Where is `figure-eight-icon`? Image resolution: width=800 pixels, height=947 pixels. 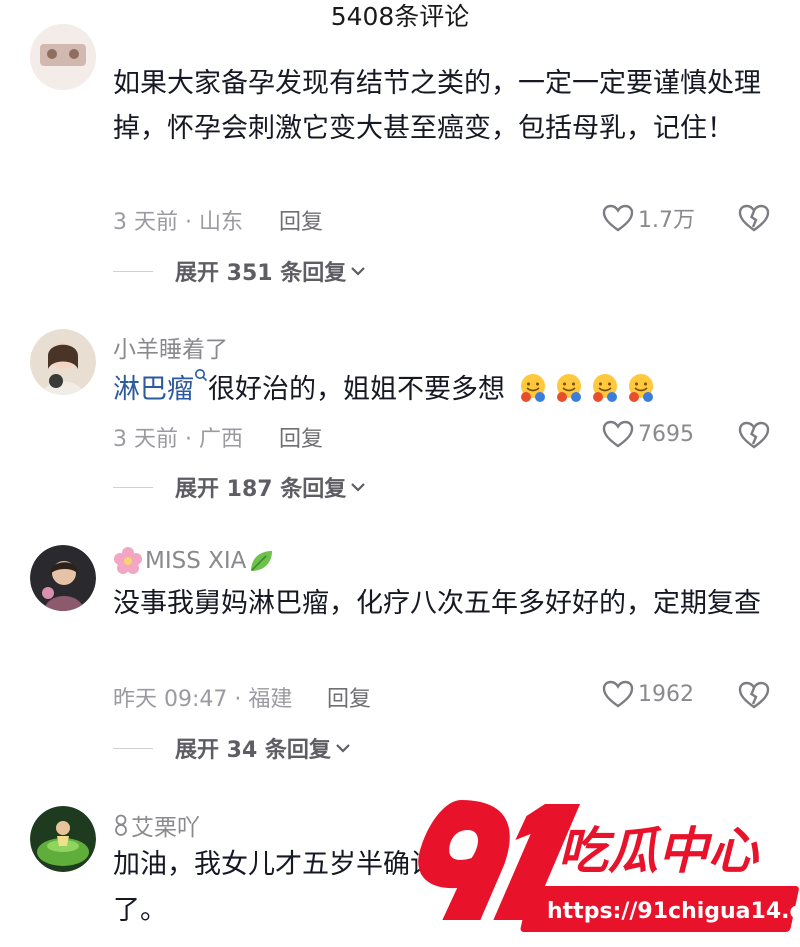
figure-eight-icon is located at coordinates (121, 825).